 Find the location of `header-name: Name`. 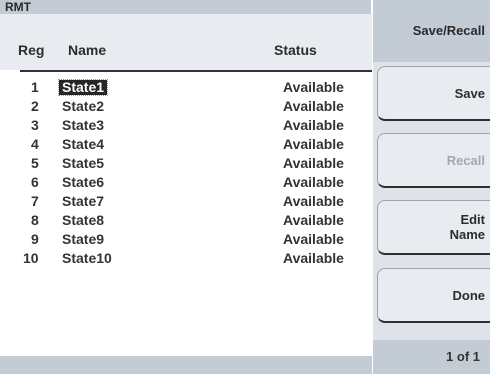

header-name: Name is located at coordinates (87, 50).